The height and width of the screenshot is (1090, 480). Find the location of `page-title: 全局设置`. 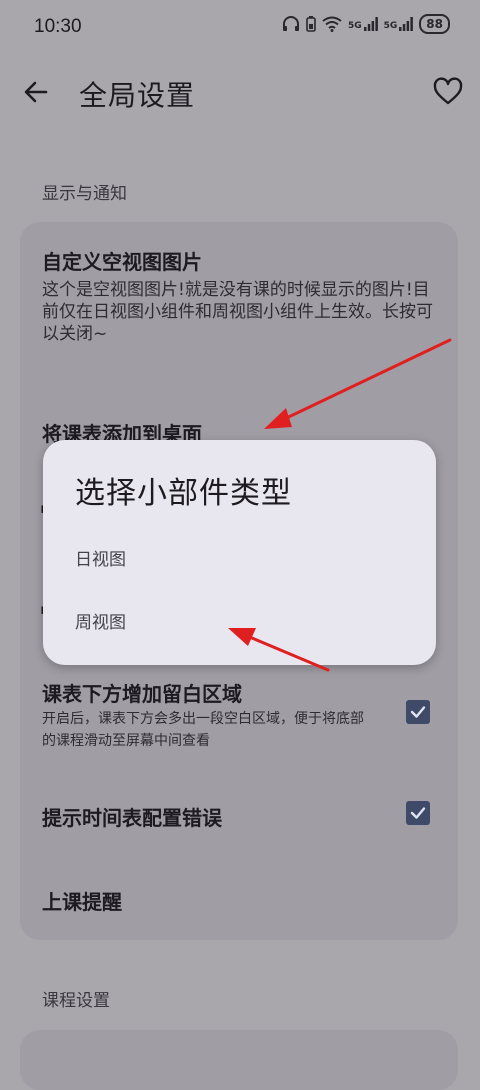

page-title: 全局设置 is located at coordinates (137, 95).